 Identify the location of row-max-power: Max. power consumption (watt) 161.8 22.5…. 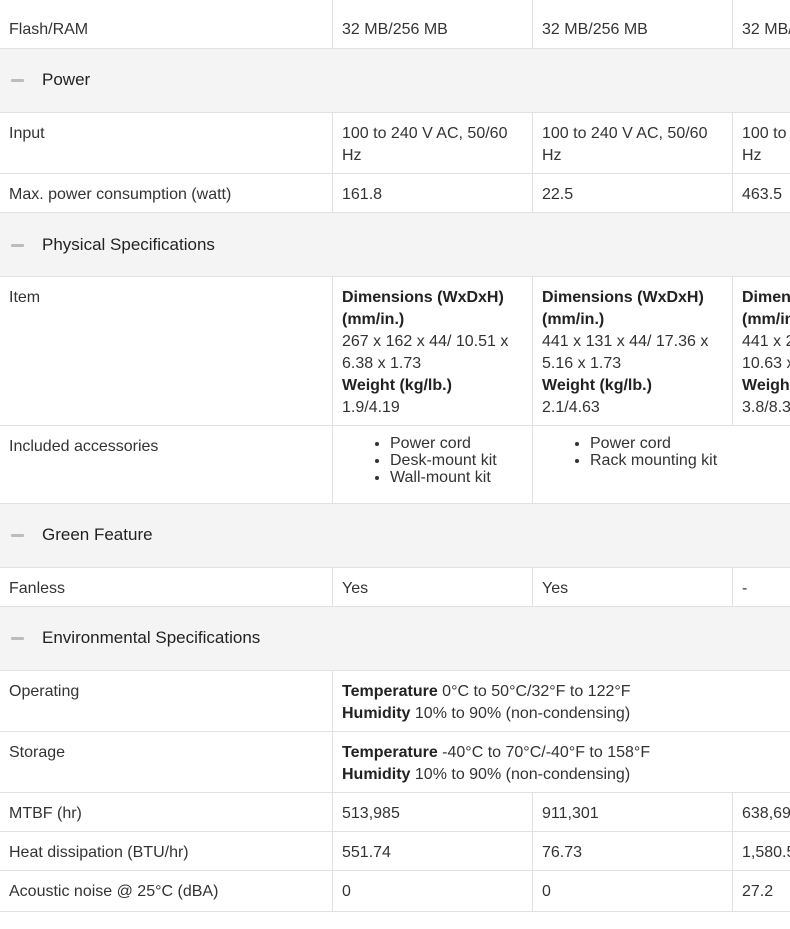
(395, 193).